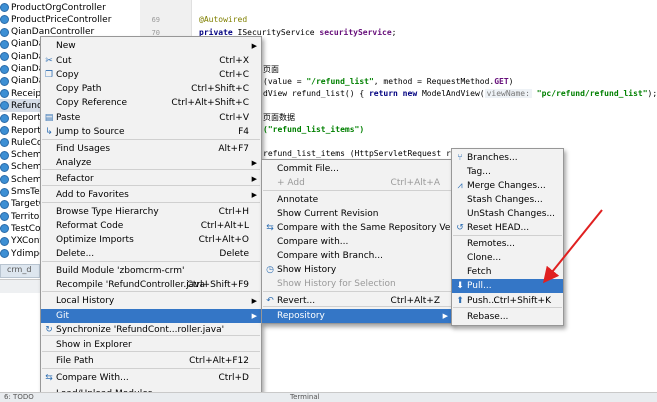 This screenshot has height=402, width=657. I want to click on bottom-tool-bar: 6: TODO Terminal, so click(328, 397).